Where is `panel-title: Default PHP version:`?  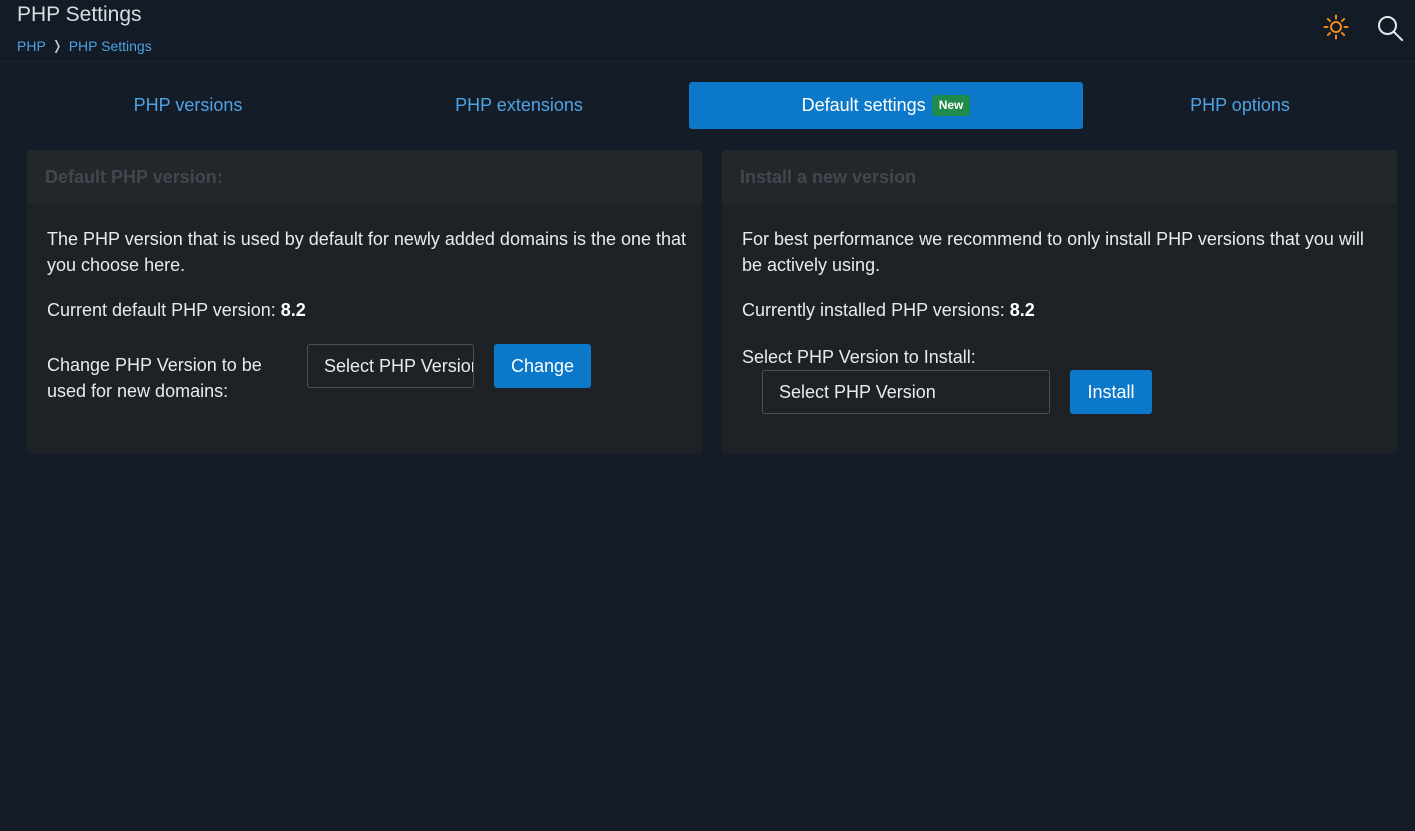
panel-title: Default PHP version: is located at coordinates (364, 177).